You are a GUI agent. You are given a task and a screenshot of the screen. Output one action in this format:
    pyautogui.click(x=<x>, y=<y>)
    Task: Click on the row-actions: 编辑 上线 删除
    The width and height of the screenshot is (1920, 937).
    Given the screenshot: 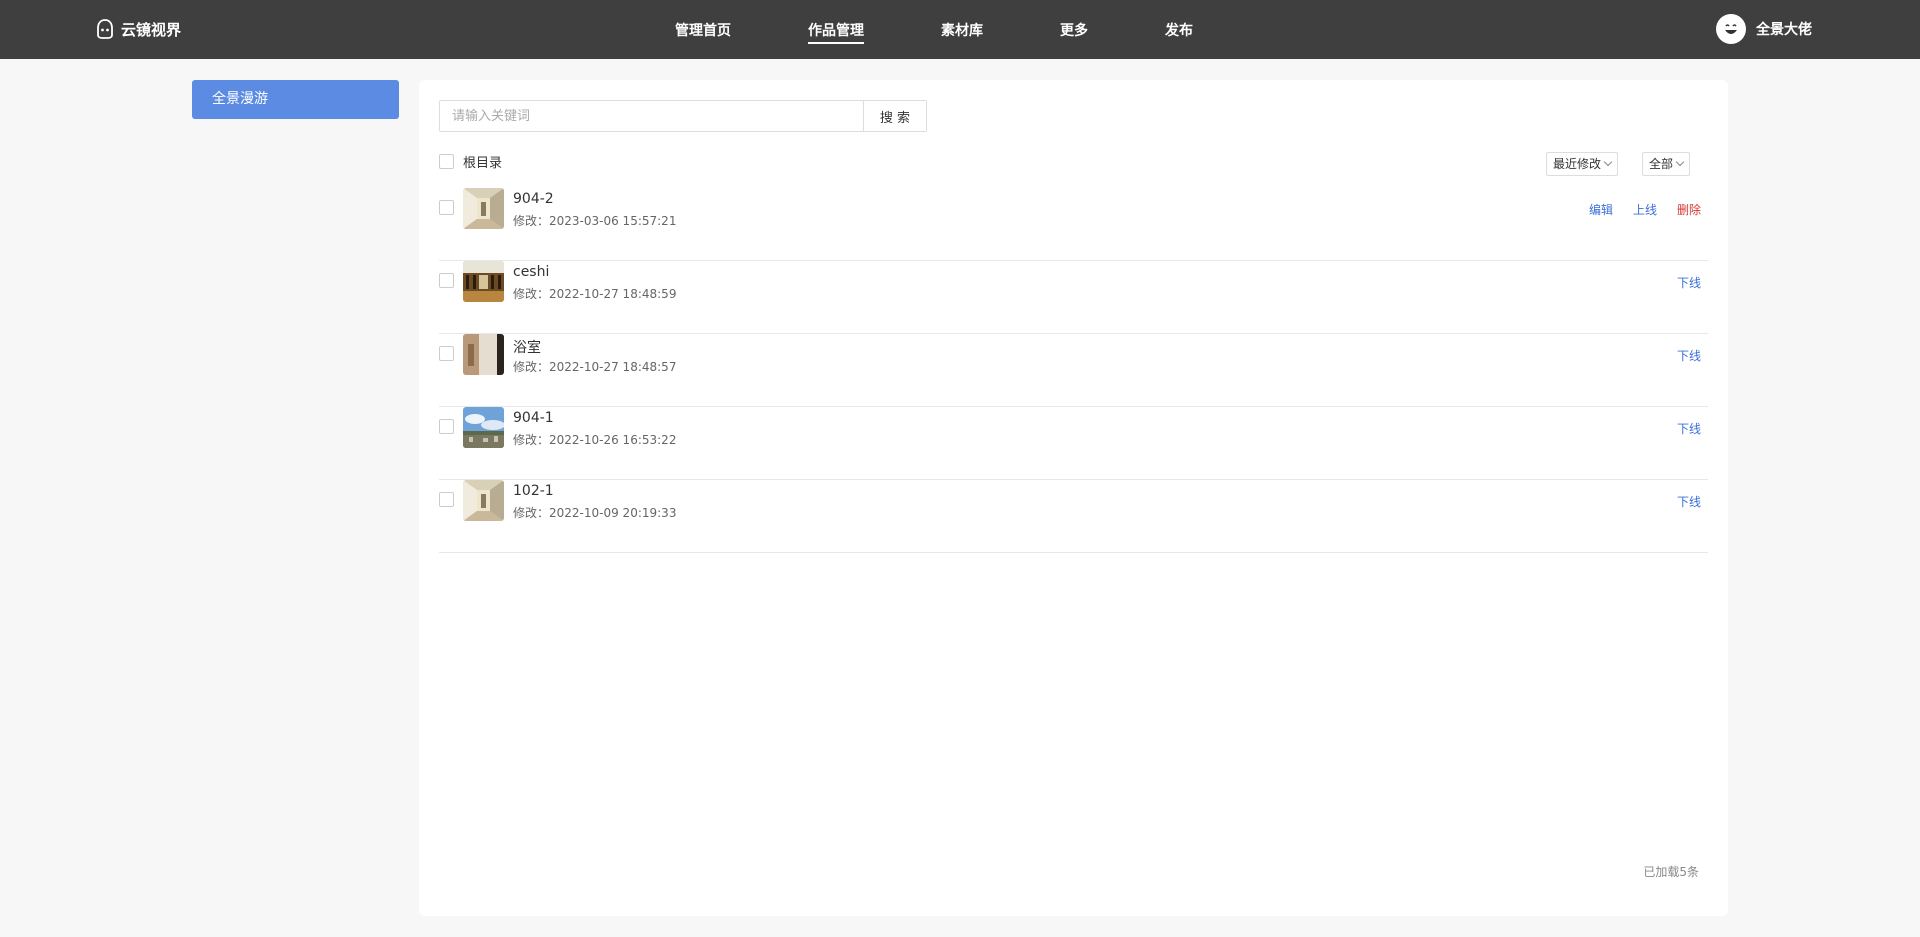 What is the action you would take?
    pyautogui.click(x=1645, y=209)
    